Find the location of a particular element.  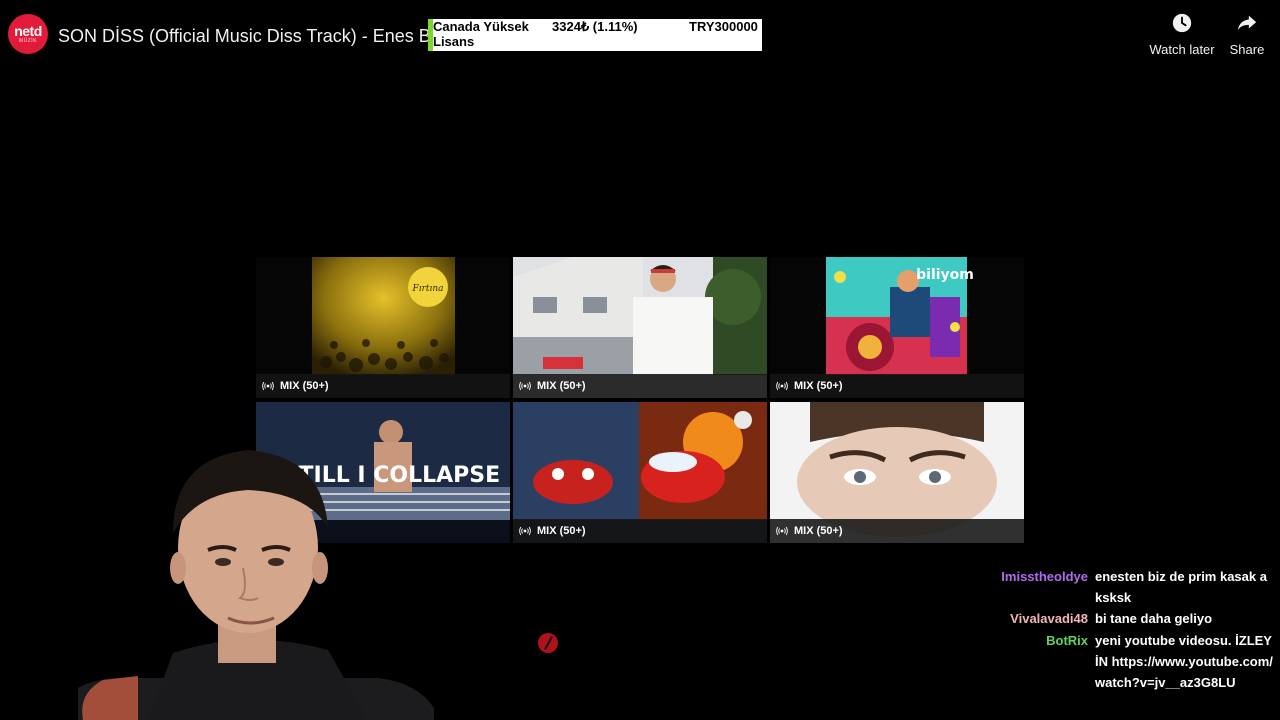

chat-username: Imisstheoldye is located at coordinates (1024, 576).